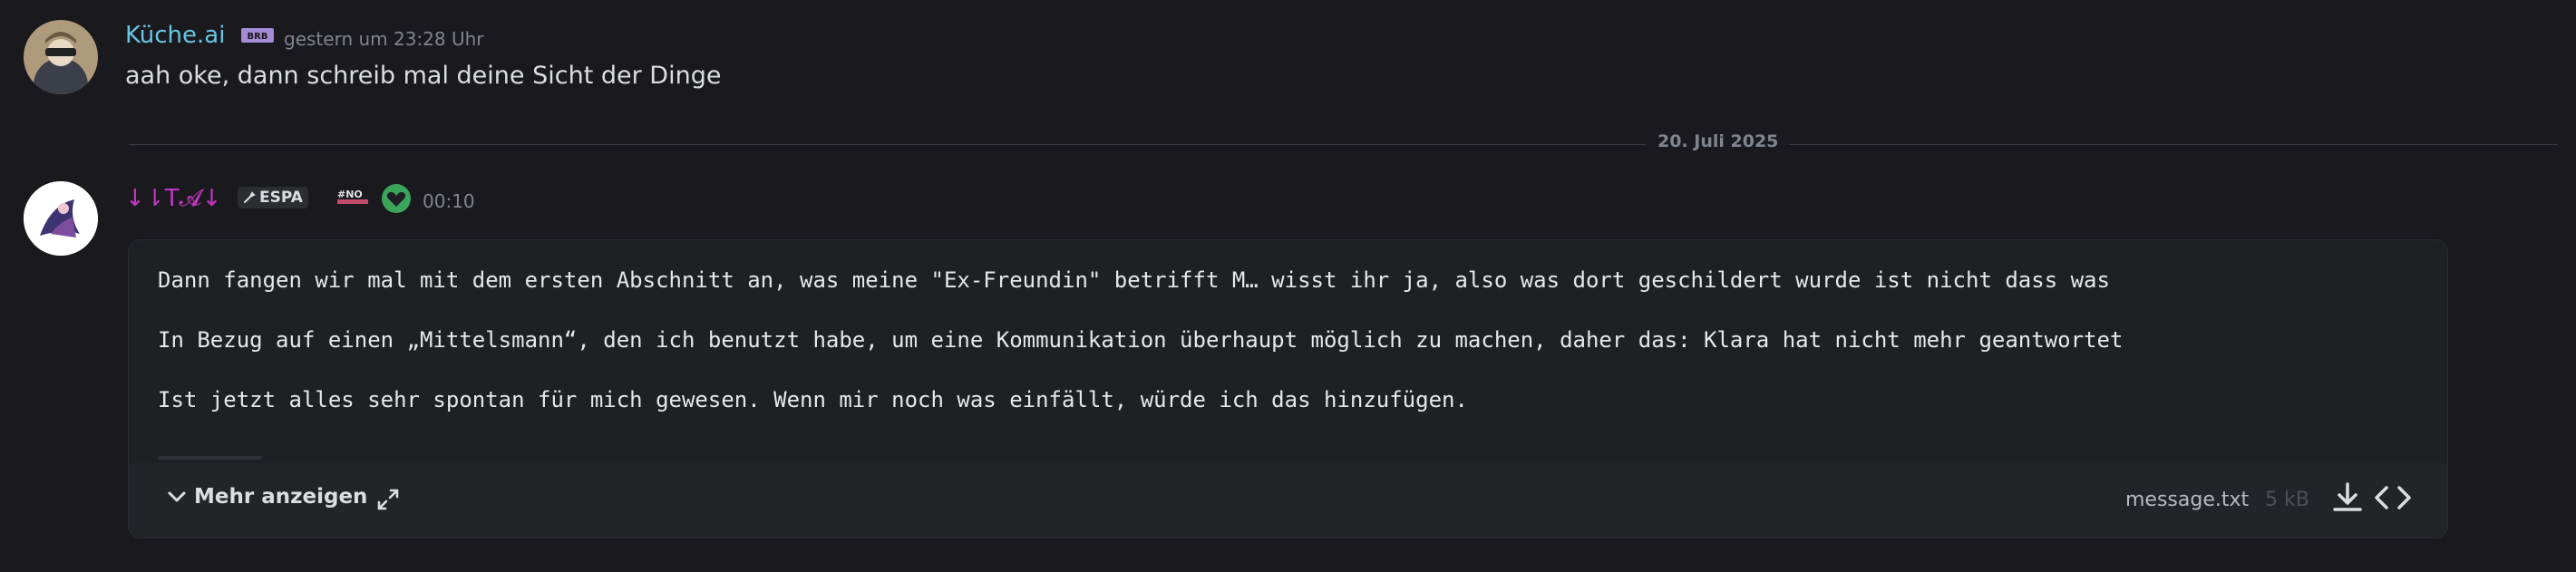  What do you see at coordinates (1718, 141) in the screenshot?
I see `date-divider: 20. Juli 2025` at bounding box center [1718, 141].